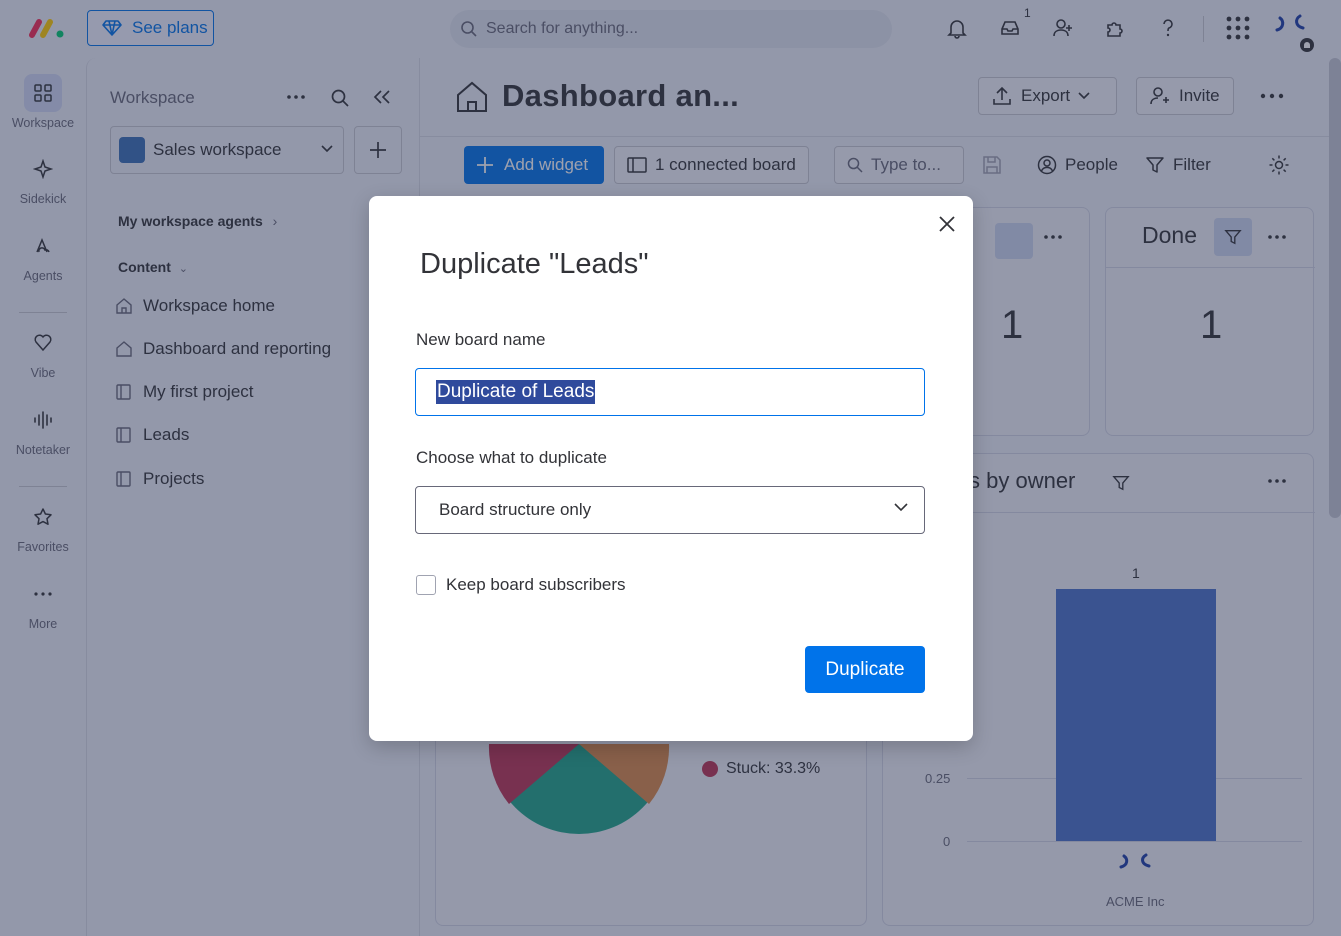 This screenshot has height=936, width=1341. What do you see at coordinates (901, 507) in the screenshot?
I see `chevron-down-icon` at bounding box center [901, 507].